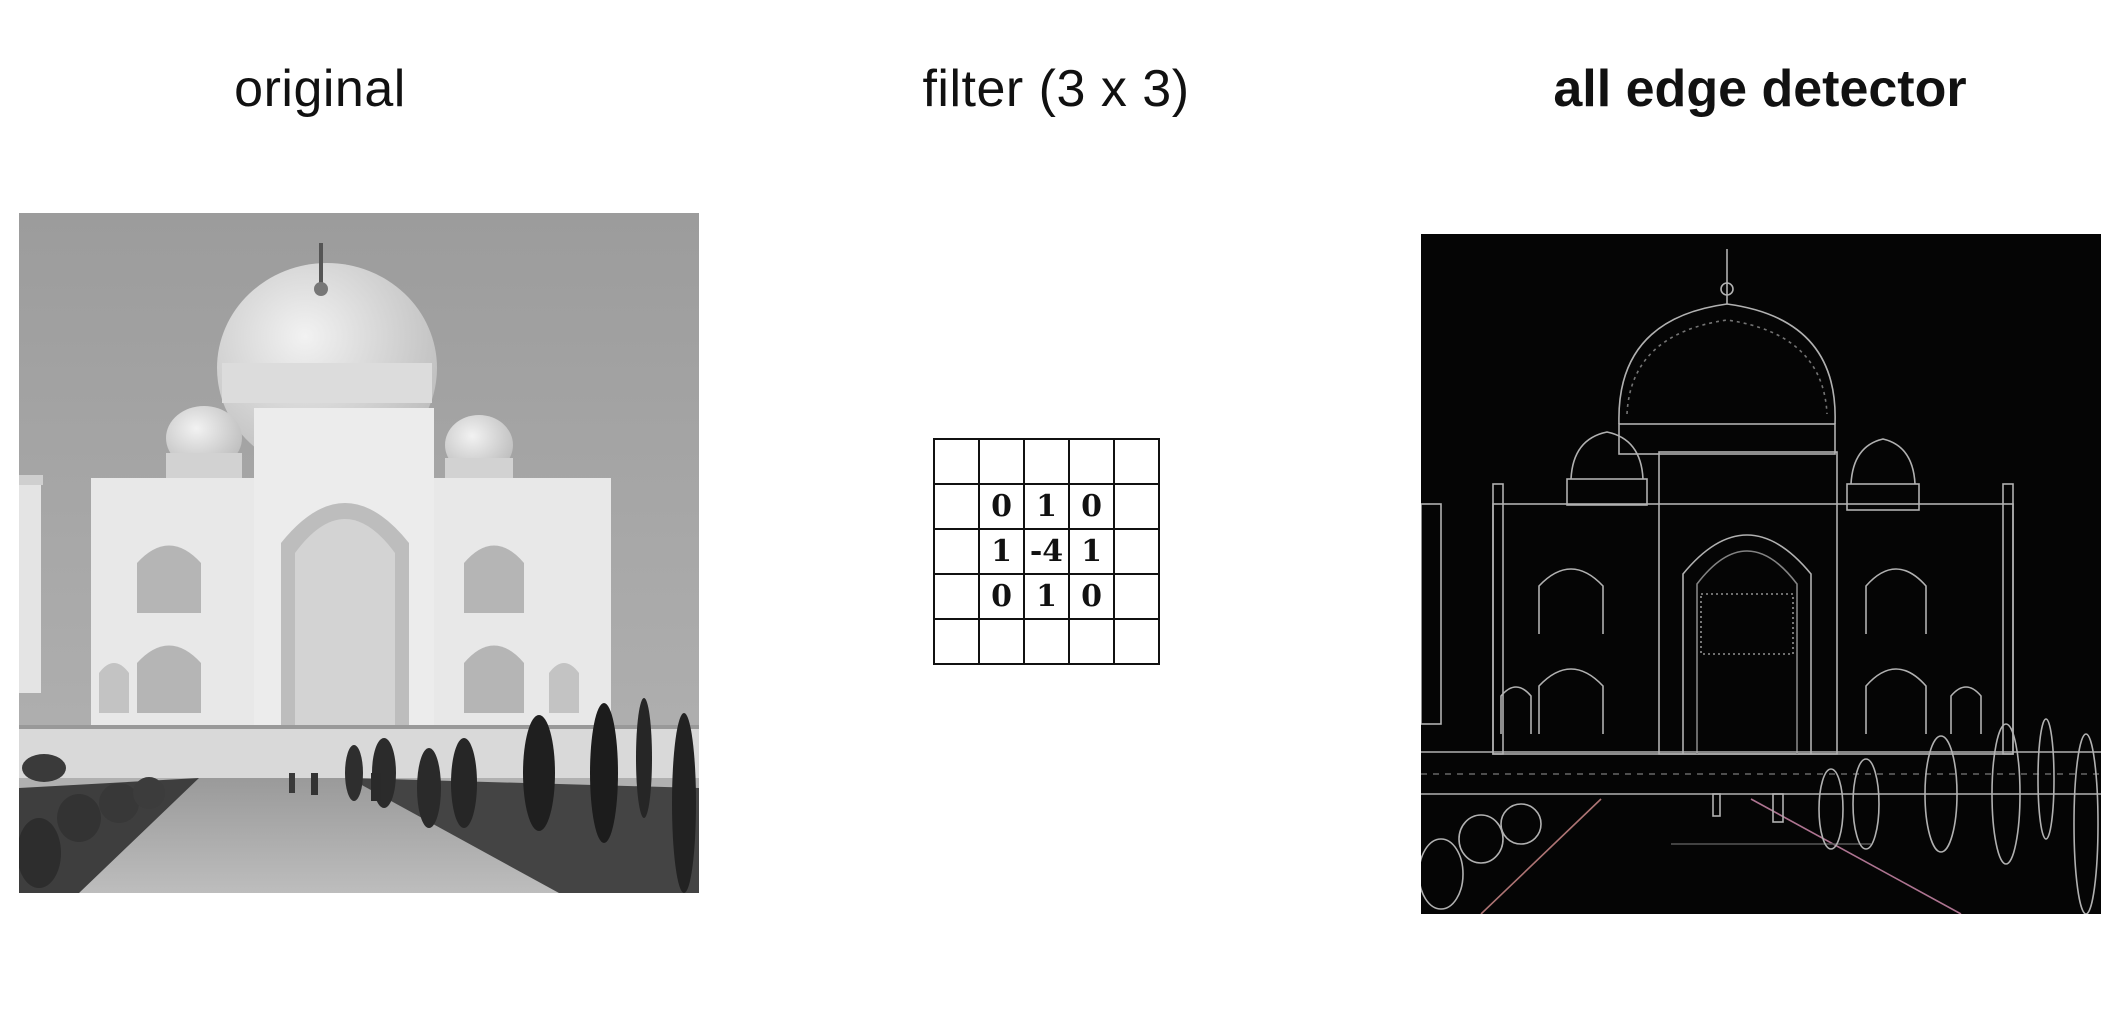  What do you see at coordinates (1056, 89) in the screenshot?
I see `filter-heading: filter (3 x 3)` at bounding box center [1056, 89].